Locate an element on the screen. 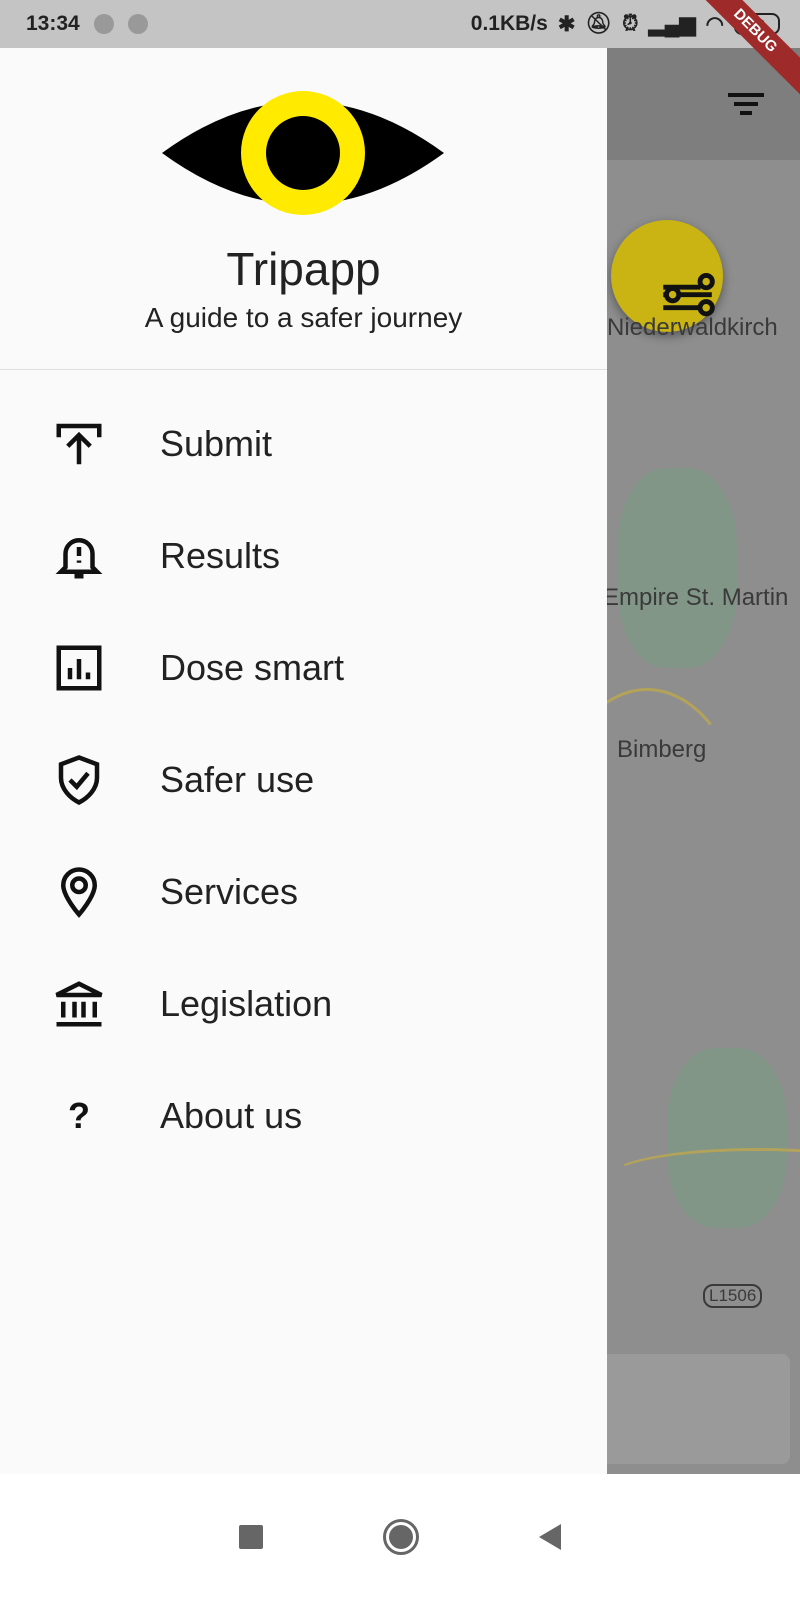  menu-item-label: Safer use is located at coordinates (237, 779).